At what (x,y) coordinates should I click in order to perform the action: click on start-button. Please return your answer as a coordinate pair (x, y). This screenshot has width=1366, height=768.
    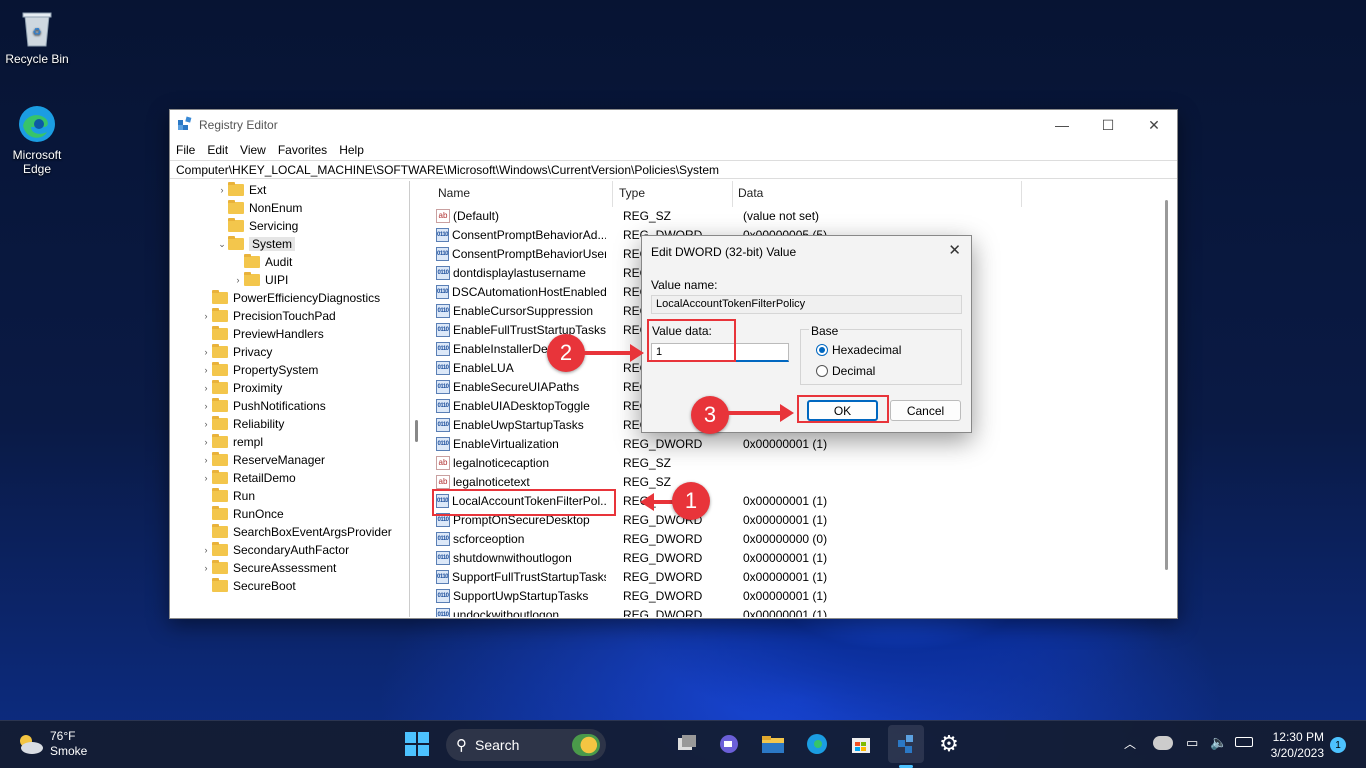
    Looking at the image, I should click on (417, 744).